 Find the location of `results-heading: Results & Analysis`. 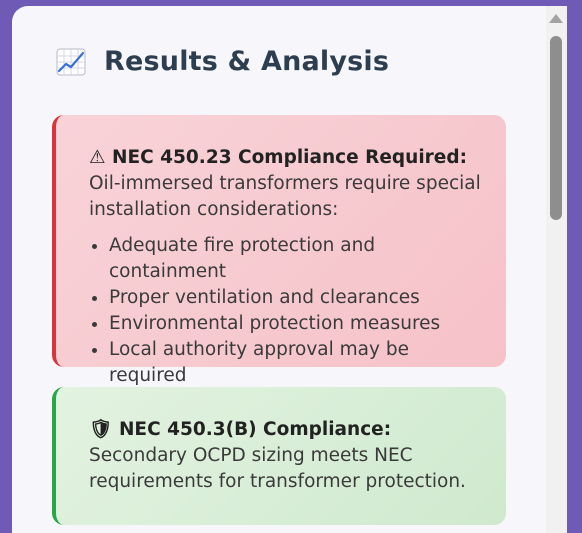

results-heading: Results & Analysis is located at coordinates (222, 61).